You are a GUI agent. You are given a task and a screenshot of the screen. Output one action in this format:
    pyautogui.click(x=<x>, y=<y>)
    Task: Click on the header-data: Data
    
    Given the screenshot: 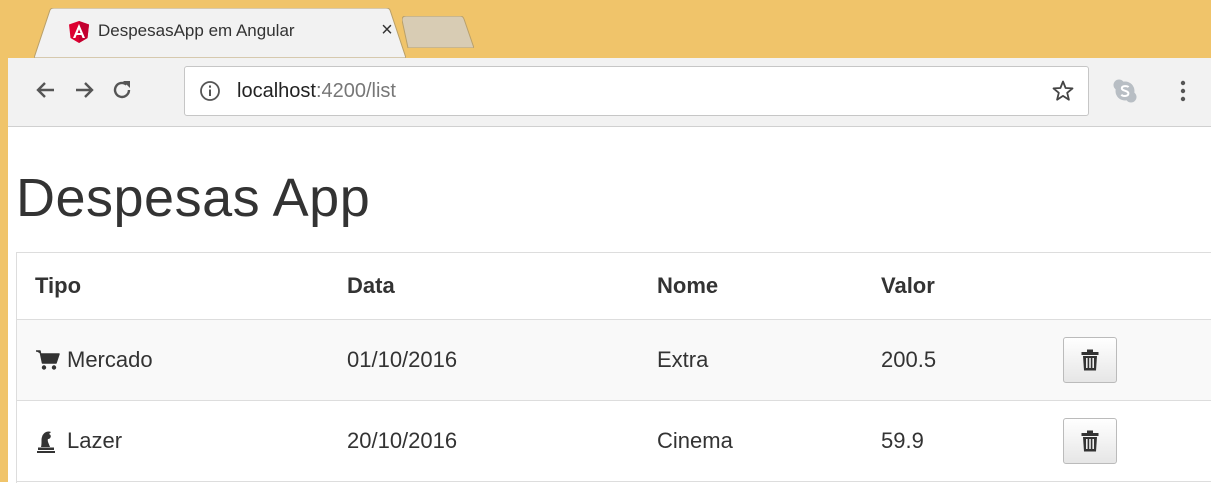 What is the action you would take?
    pyautogui.click(x=371, y=285)
    